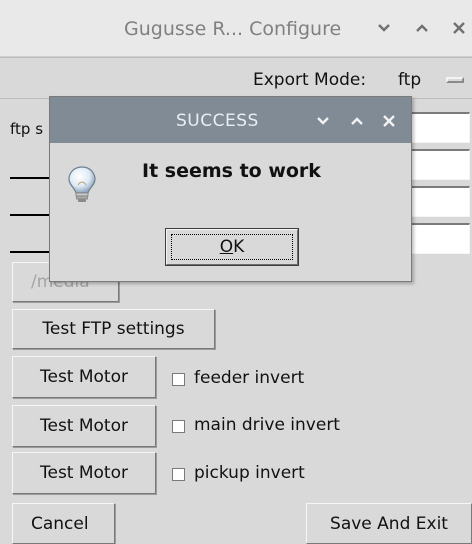 This screenshot has width=472, height=544. Describe the element at coordinates (231, 171) in the screenshot. I see `dialog-message: It seems to work` at that location.